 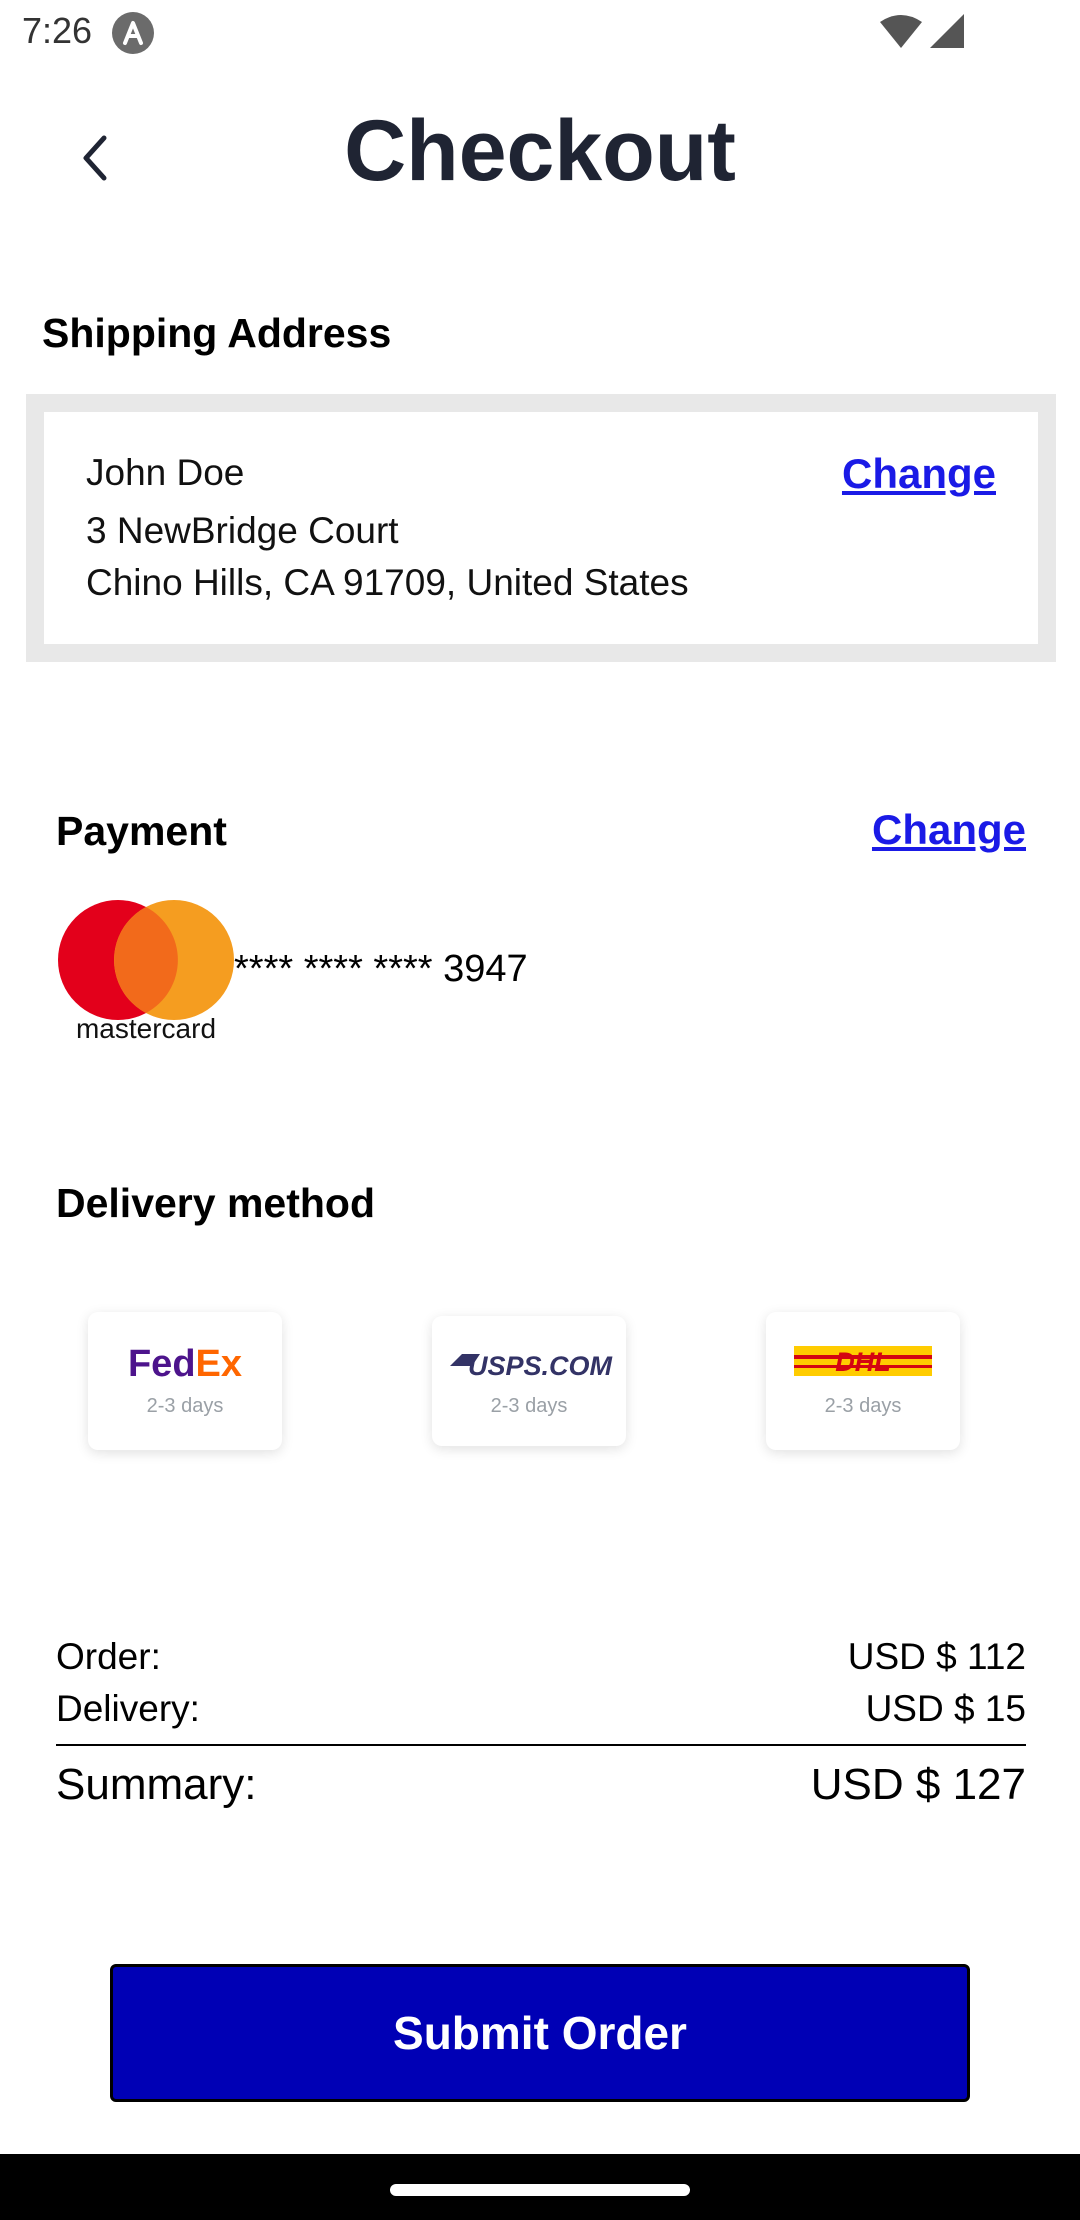 I want to click on signal-icon, so click(x=946, y=34).